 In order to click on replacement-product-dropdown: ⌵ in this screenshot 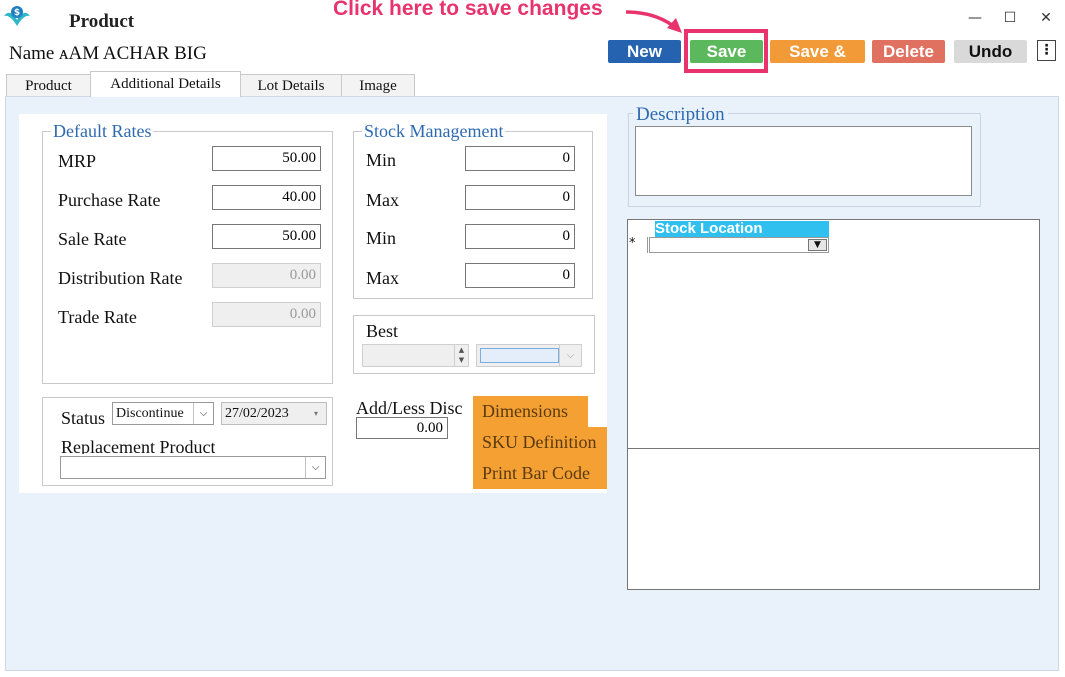, I will do `click(193, 467)`.